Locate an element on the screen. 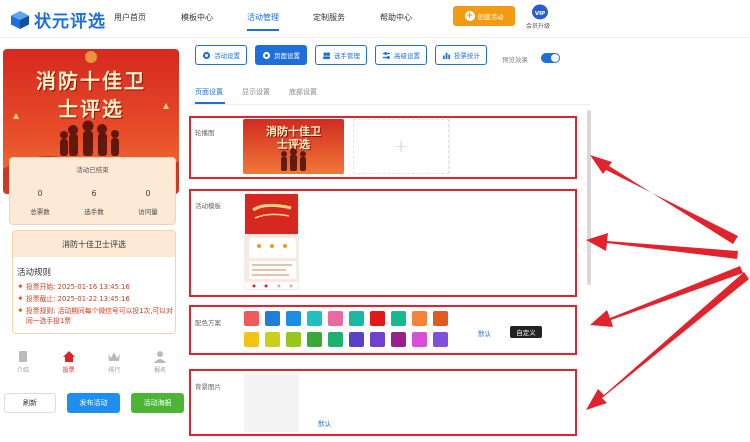 This screenshot has width=750, height=442. background-default-option: 默认 is located at coordinates (324, 423).